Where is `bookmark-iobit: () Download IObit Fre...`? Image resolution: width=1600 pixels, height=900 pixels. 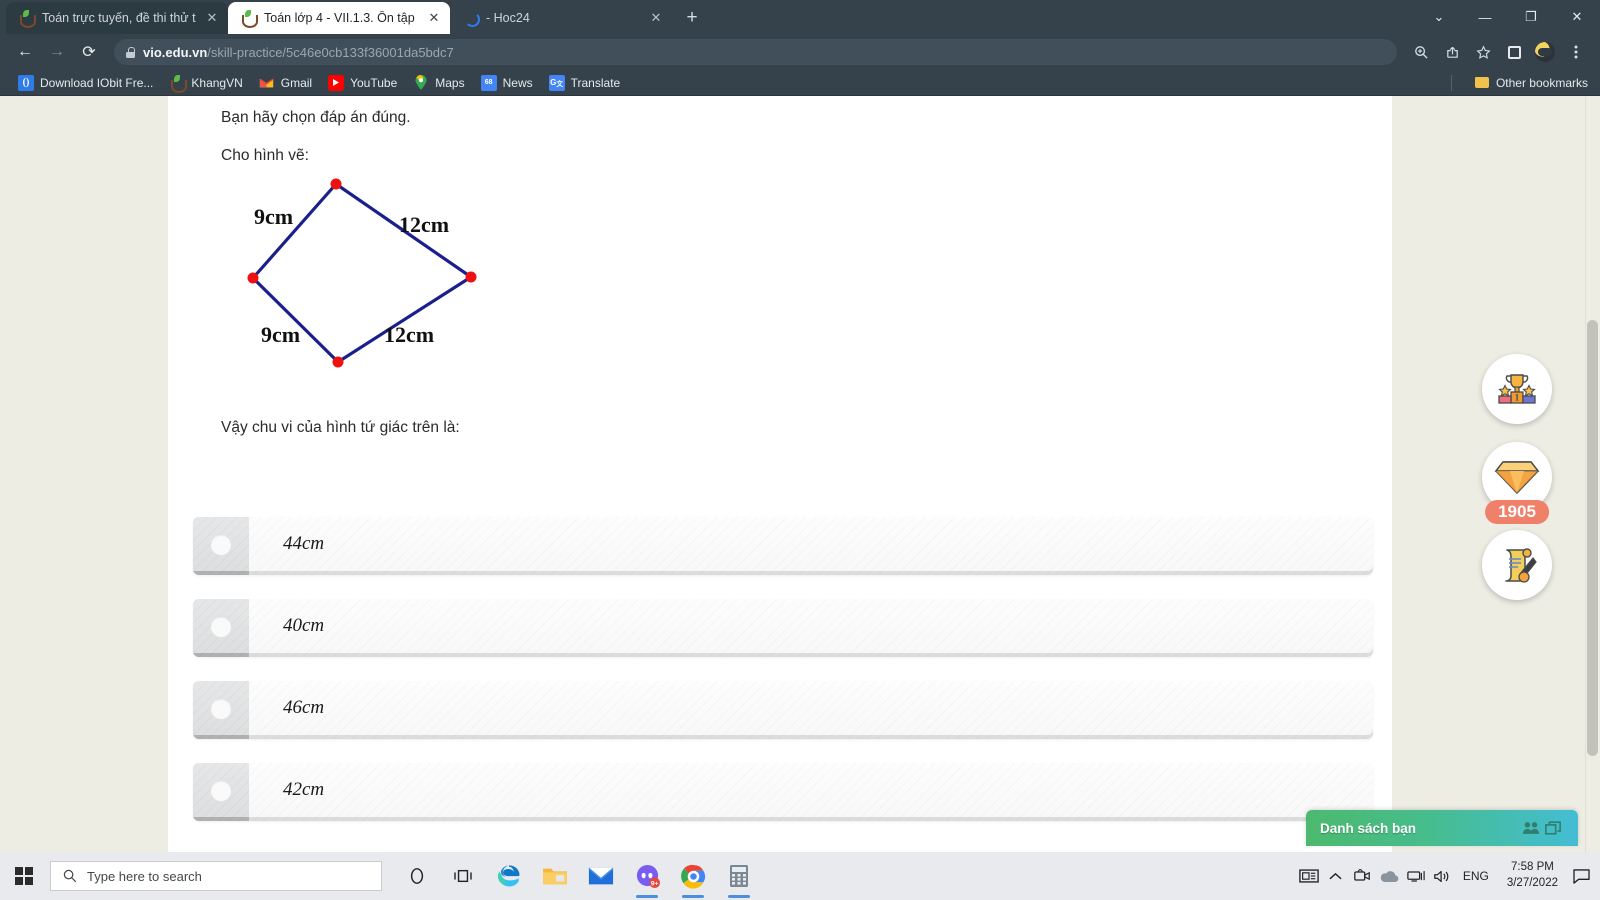 bookmark-iobit: () Download IObit Fre... is located at coordinates (85, 83).